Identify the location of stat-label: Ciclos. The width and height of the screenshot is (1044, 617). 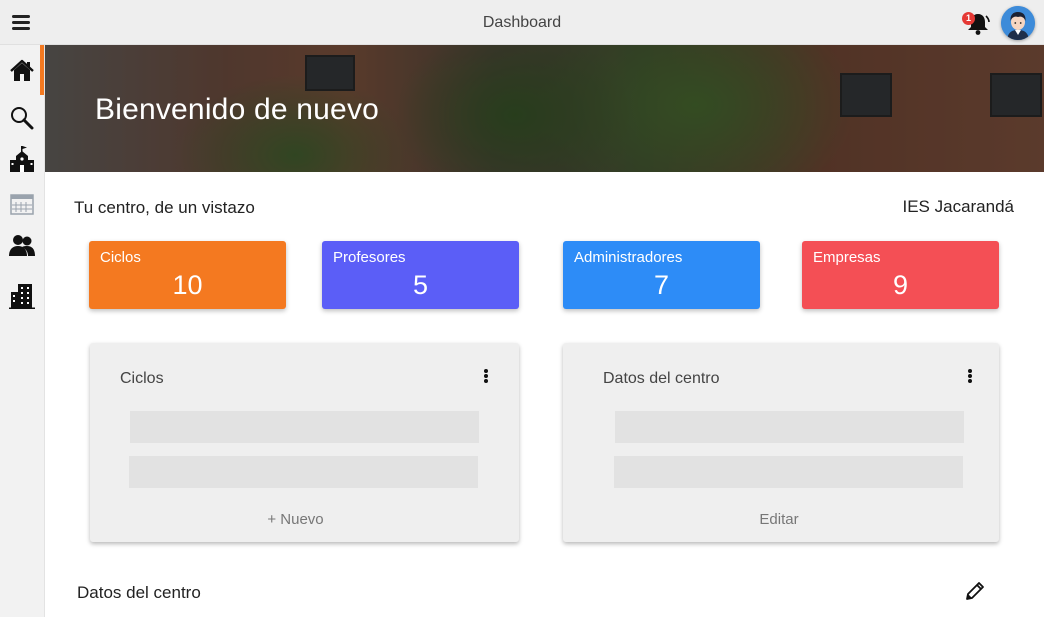
(120, 257).